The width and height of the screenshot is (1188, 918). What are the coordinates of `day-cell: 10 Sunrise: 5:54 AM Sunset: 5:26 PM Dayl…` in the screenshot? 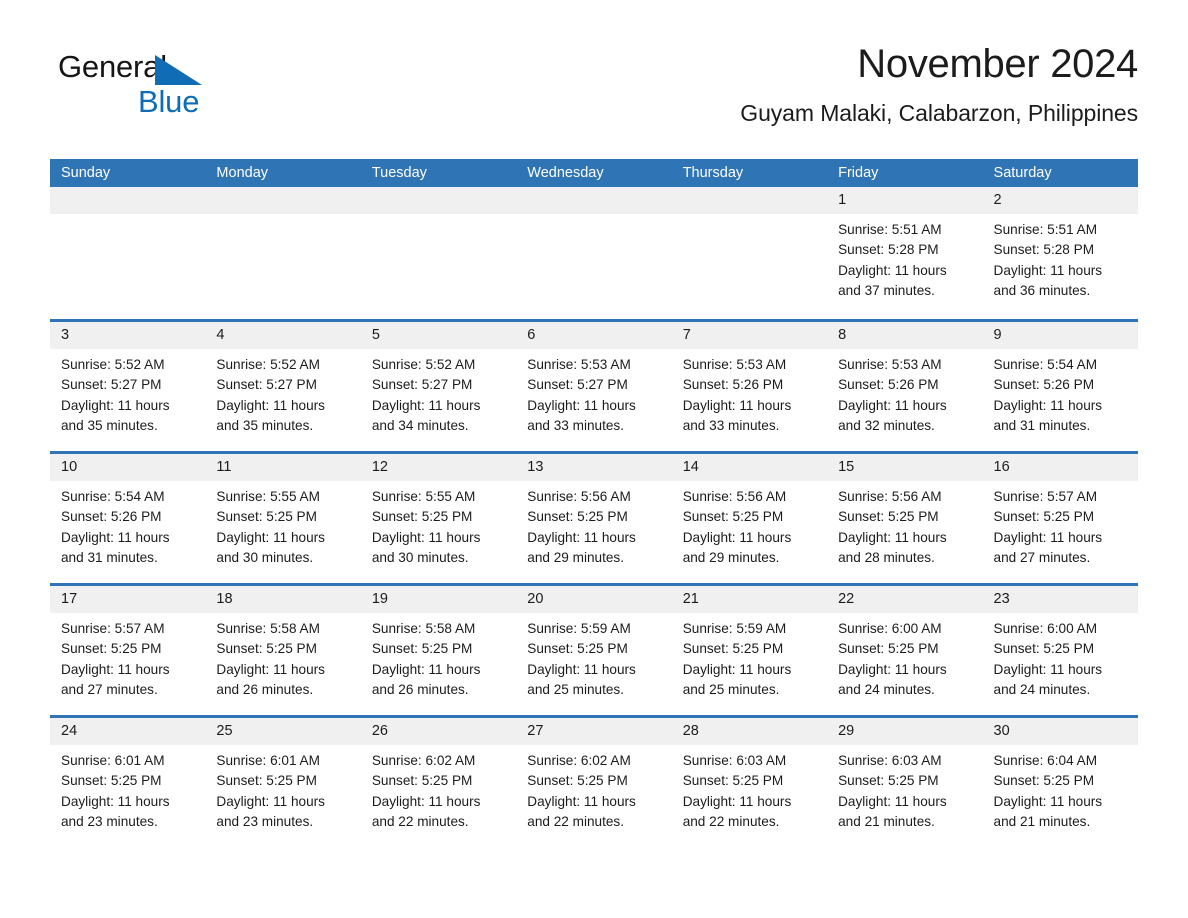 It's located at (128, 518).